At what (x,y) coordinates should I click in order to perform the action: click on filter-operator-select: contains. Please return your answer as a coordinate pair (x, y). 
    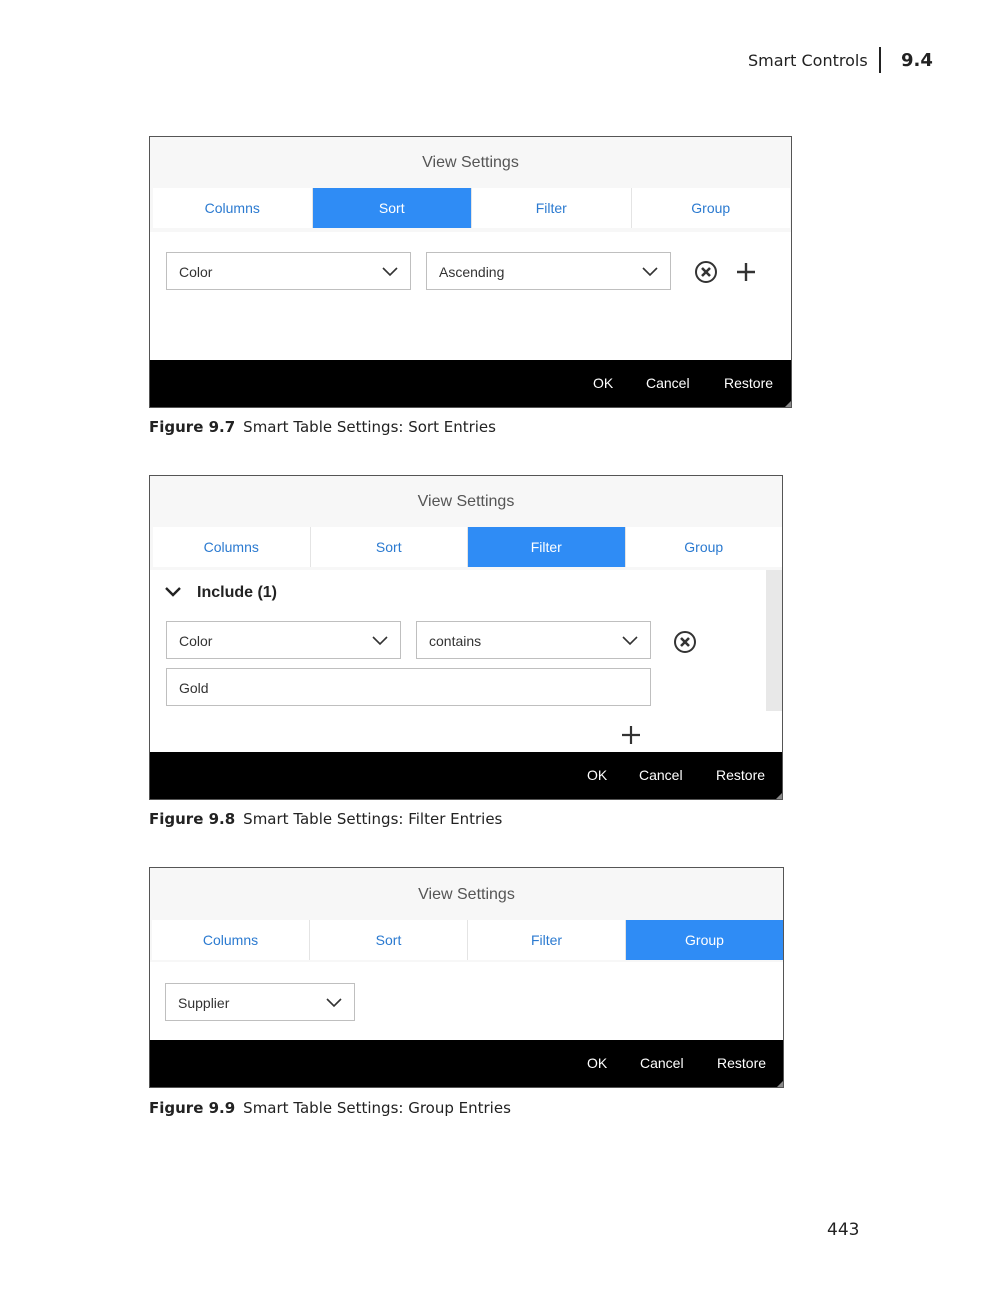
    Looking at the image, I should click on (533, 640).